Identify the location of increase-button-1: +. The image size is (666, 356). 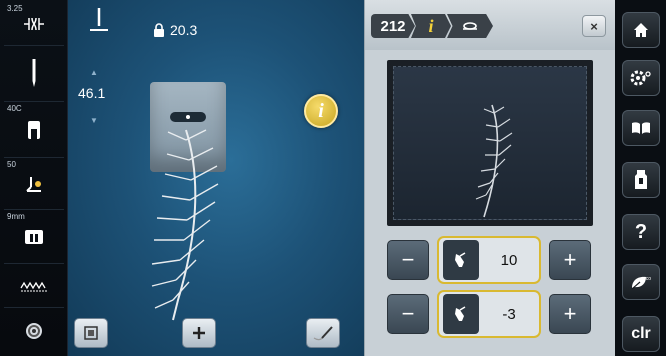
(570, 260).